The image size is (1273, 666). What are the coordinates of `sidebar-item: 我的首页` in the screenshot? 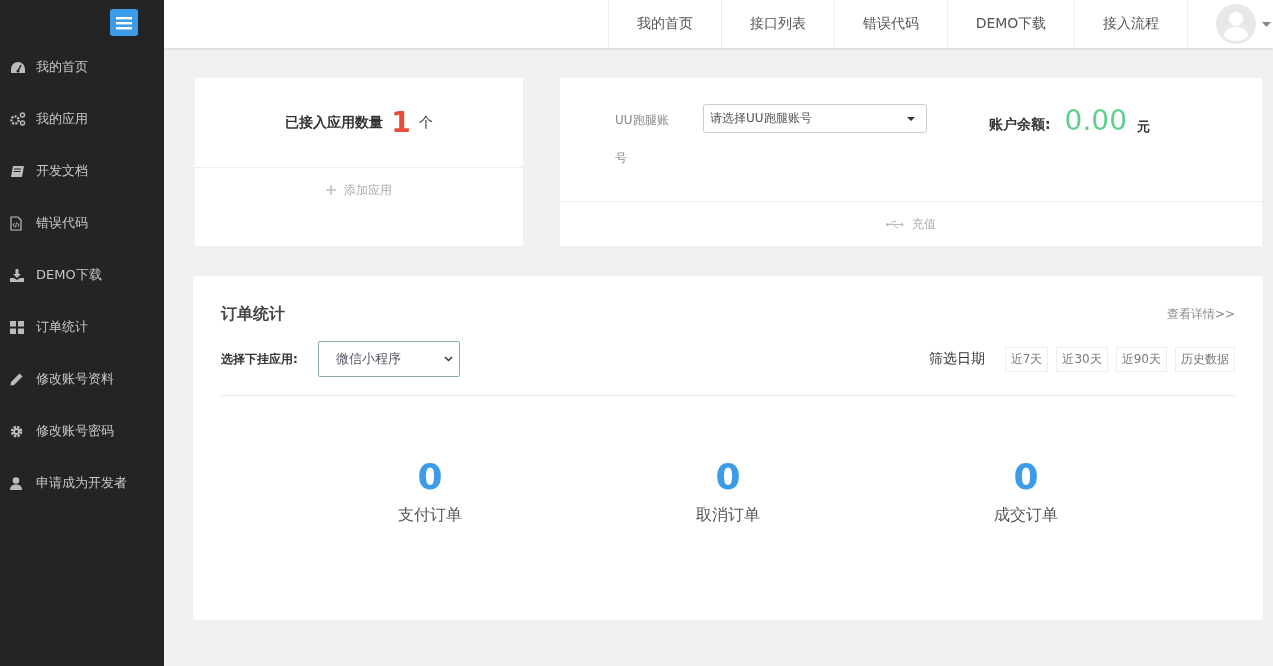 It's located at (82, 67).